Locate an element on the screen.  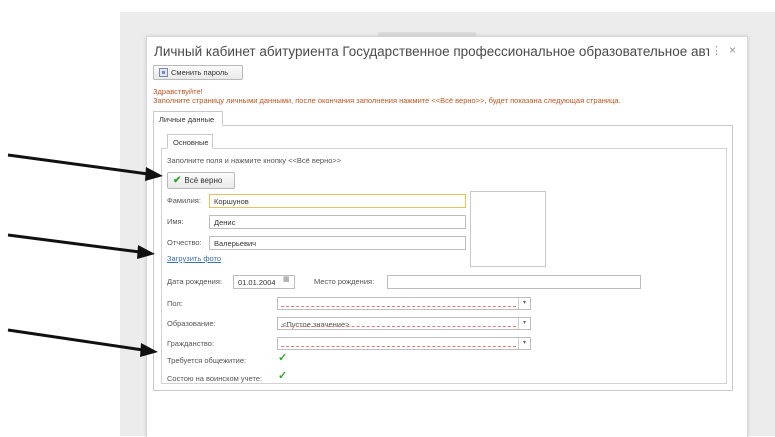
tab-personal-data: Личные данные is located at coordinates (188, 118).